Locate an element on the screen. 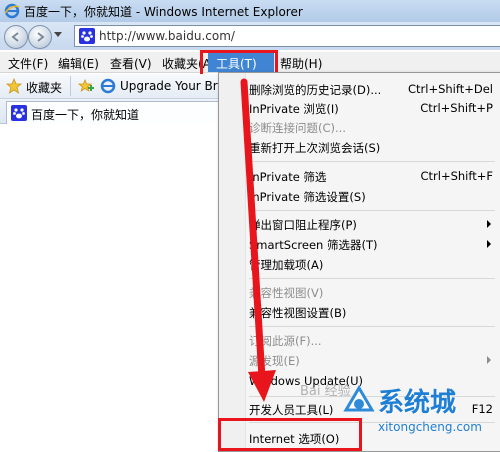  menu-help: 帮助(H) is located at coordinates (301, 63).